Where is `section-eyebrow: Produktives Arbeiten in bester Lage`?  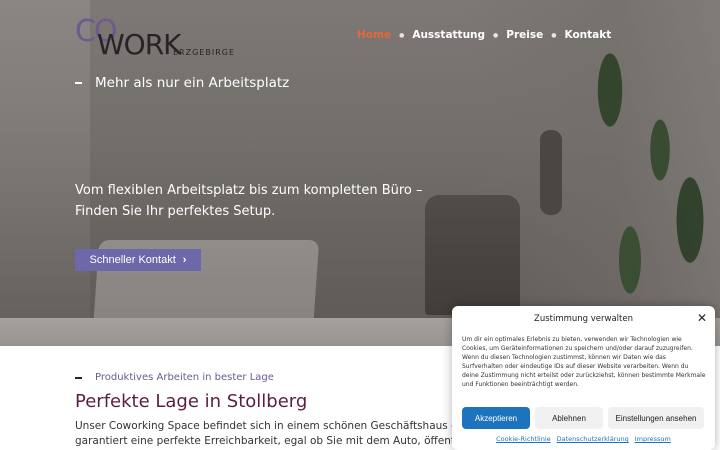
section-eyebrow: Produktives Arbeiten in bester Lage is located at coordinates (174, 377).